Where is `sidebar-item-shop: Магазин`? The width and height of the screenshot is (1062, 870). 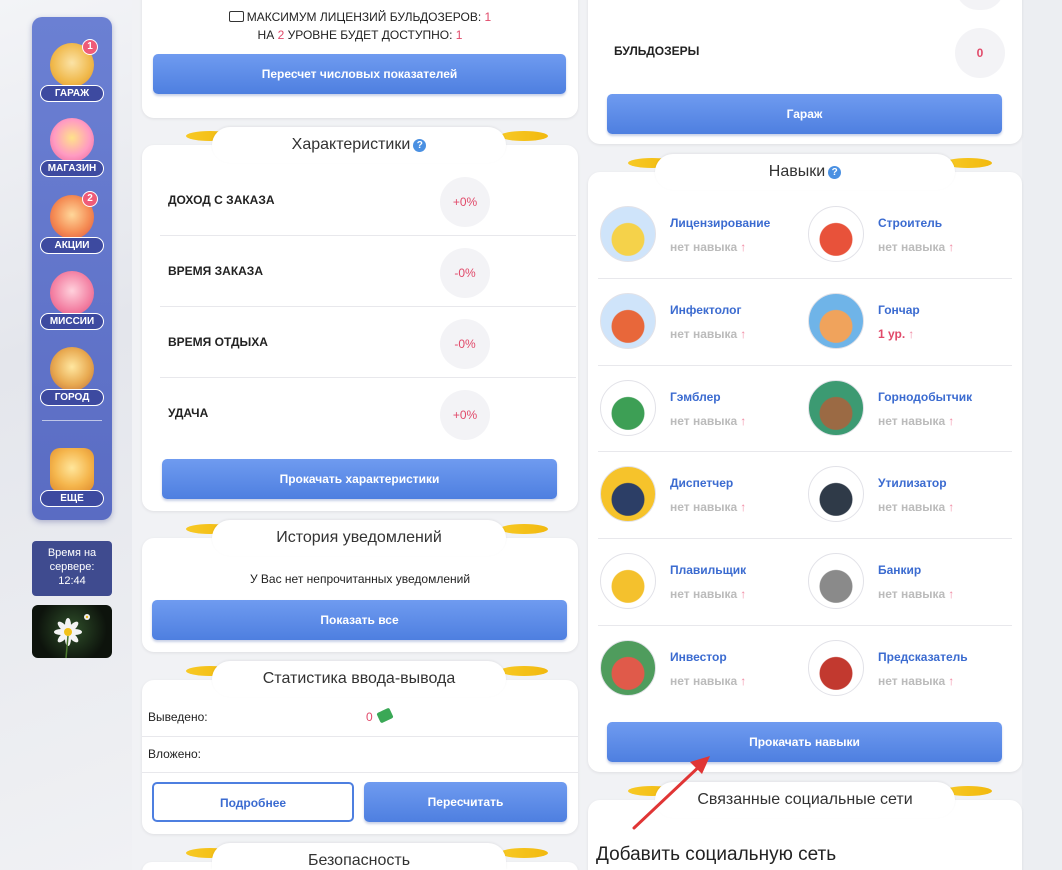 sidebar-item-shop: Магазин is located at coordinates (72, 147).